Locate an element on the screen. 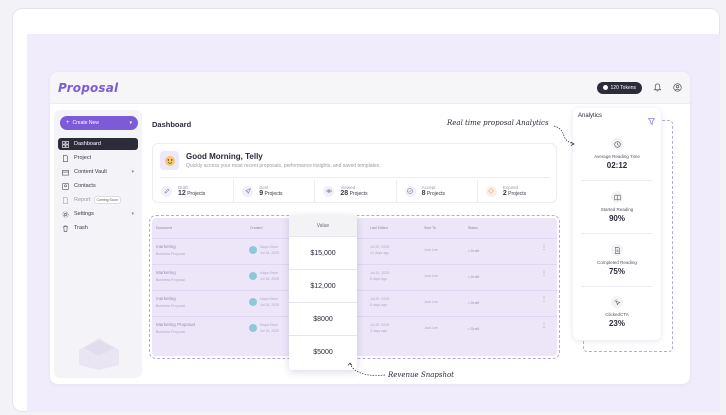 This screenshot has height=415, width=726. row-edited-ago: 12 days ago is located at coordinates (380, 253).